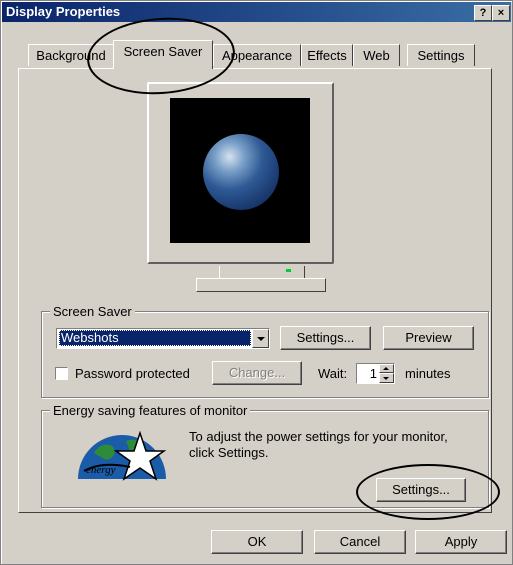 The image size is (513, 565). What do you see at coordinates (373, 373) in the screenshot?
I see `wait-value: 1` at bounding box center [373, 373].